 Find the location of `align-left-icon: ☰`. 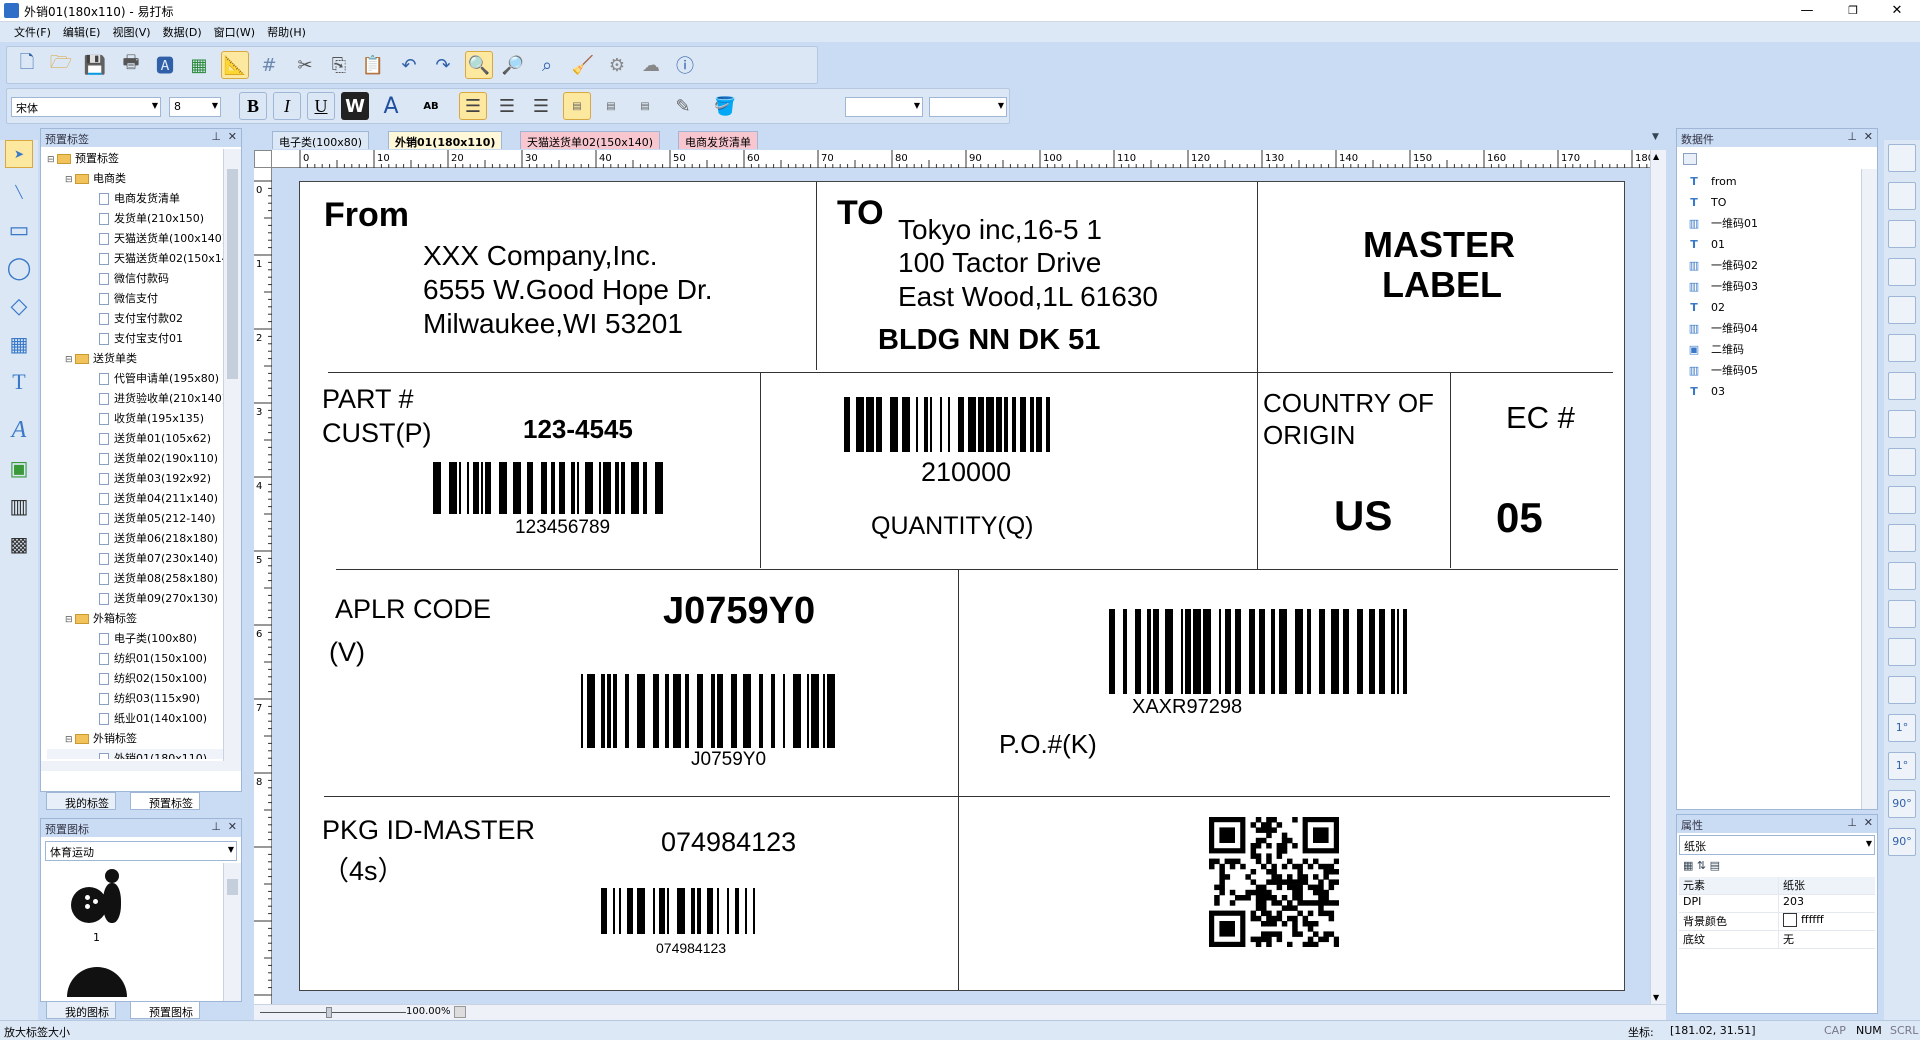

align-left-icon: ☰ is located at coordinates (473, 106).